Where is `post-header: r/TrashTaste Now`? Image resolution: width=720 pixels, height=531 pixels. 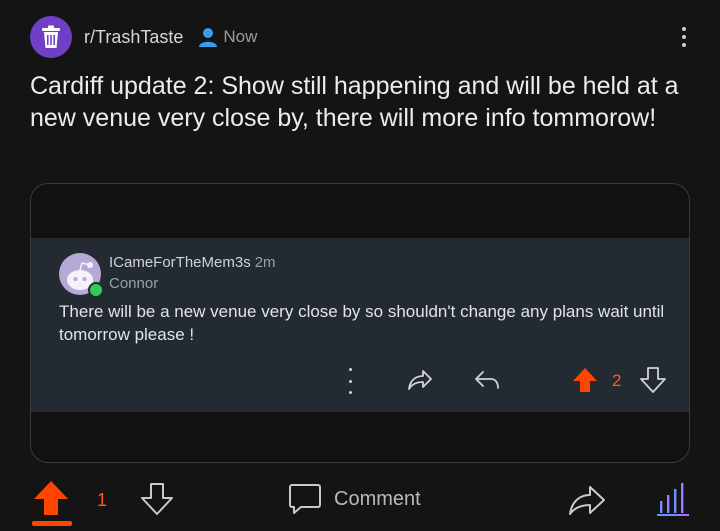 post-header: r/TrashTaste Now is located at coordinates (363, 37).